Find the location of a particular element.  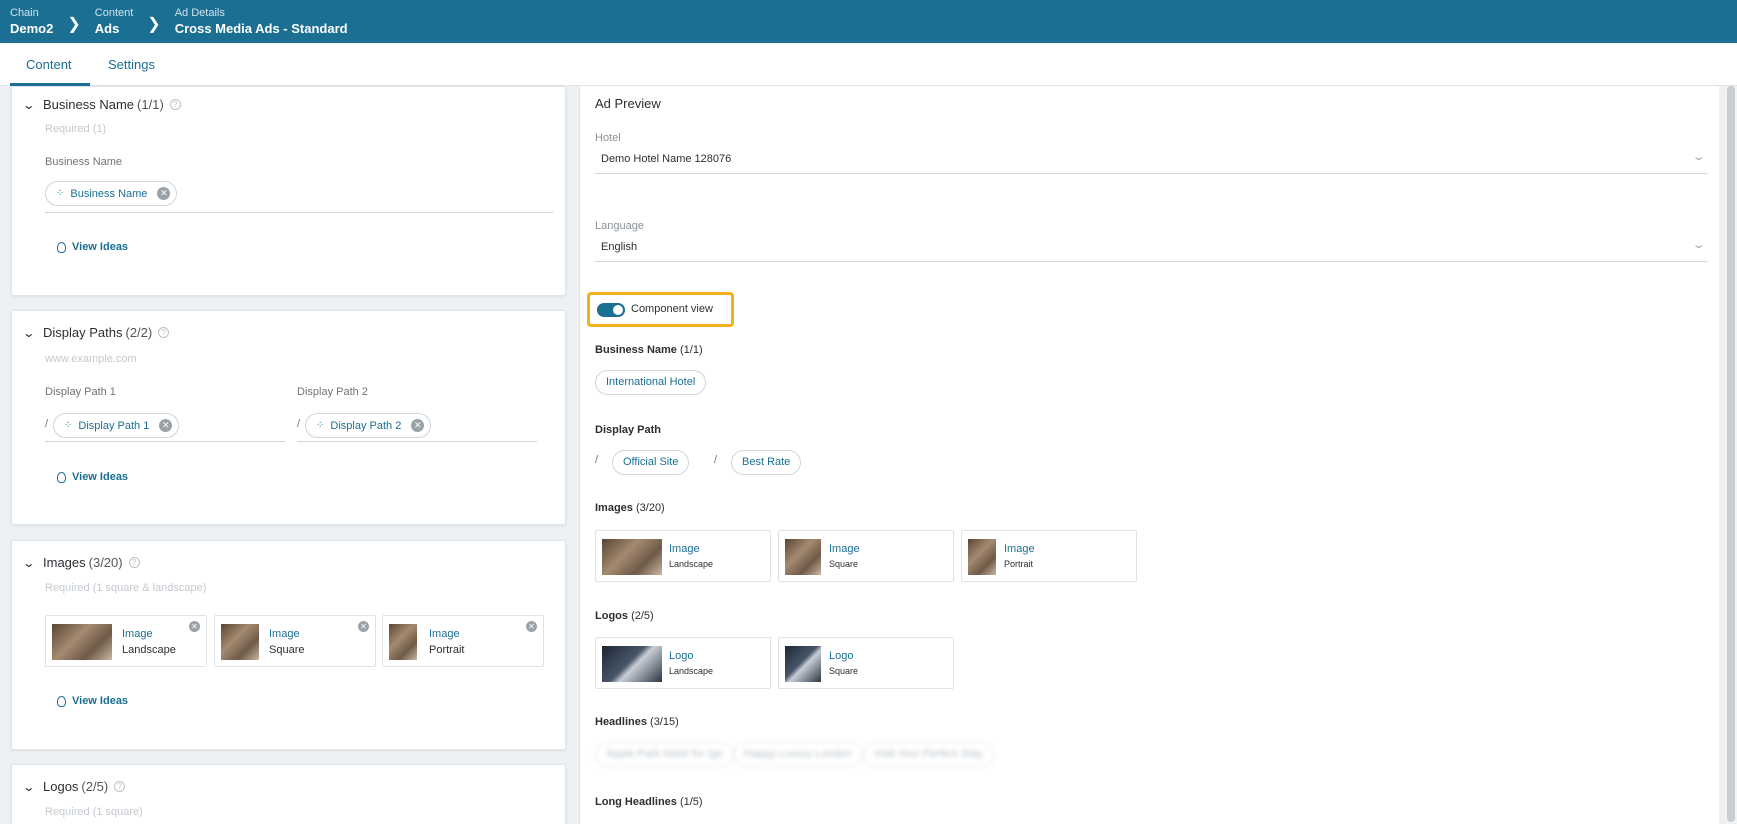

business-name-header: ⌄ Business Name (1/1) ? is located at coordinates (101, 104).